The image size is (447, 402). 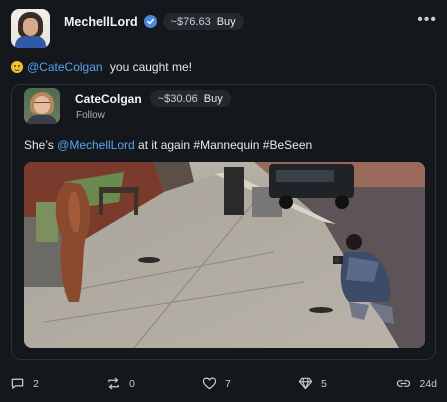 I want to click on post-mention-link: @CateColgan, so click(x=65, y=67).